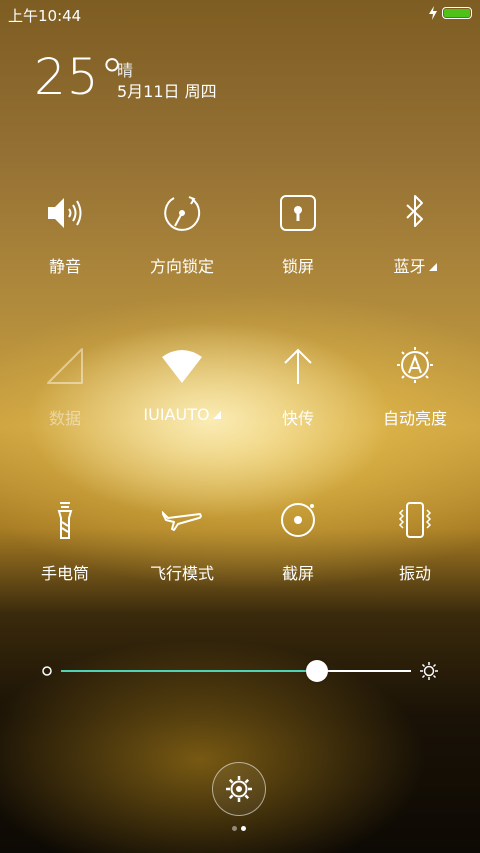  I want to click on brightness-low-icon, so click(47, 671).